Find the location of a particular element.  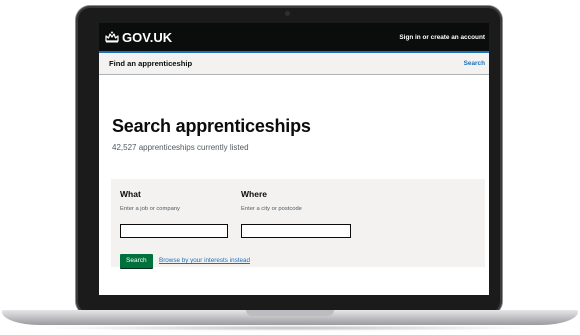

camera-icon is located at coordinates (287, 13).